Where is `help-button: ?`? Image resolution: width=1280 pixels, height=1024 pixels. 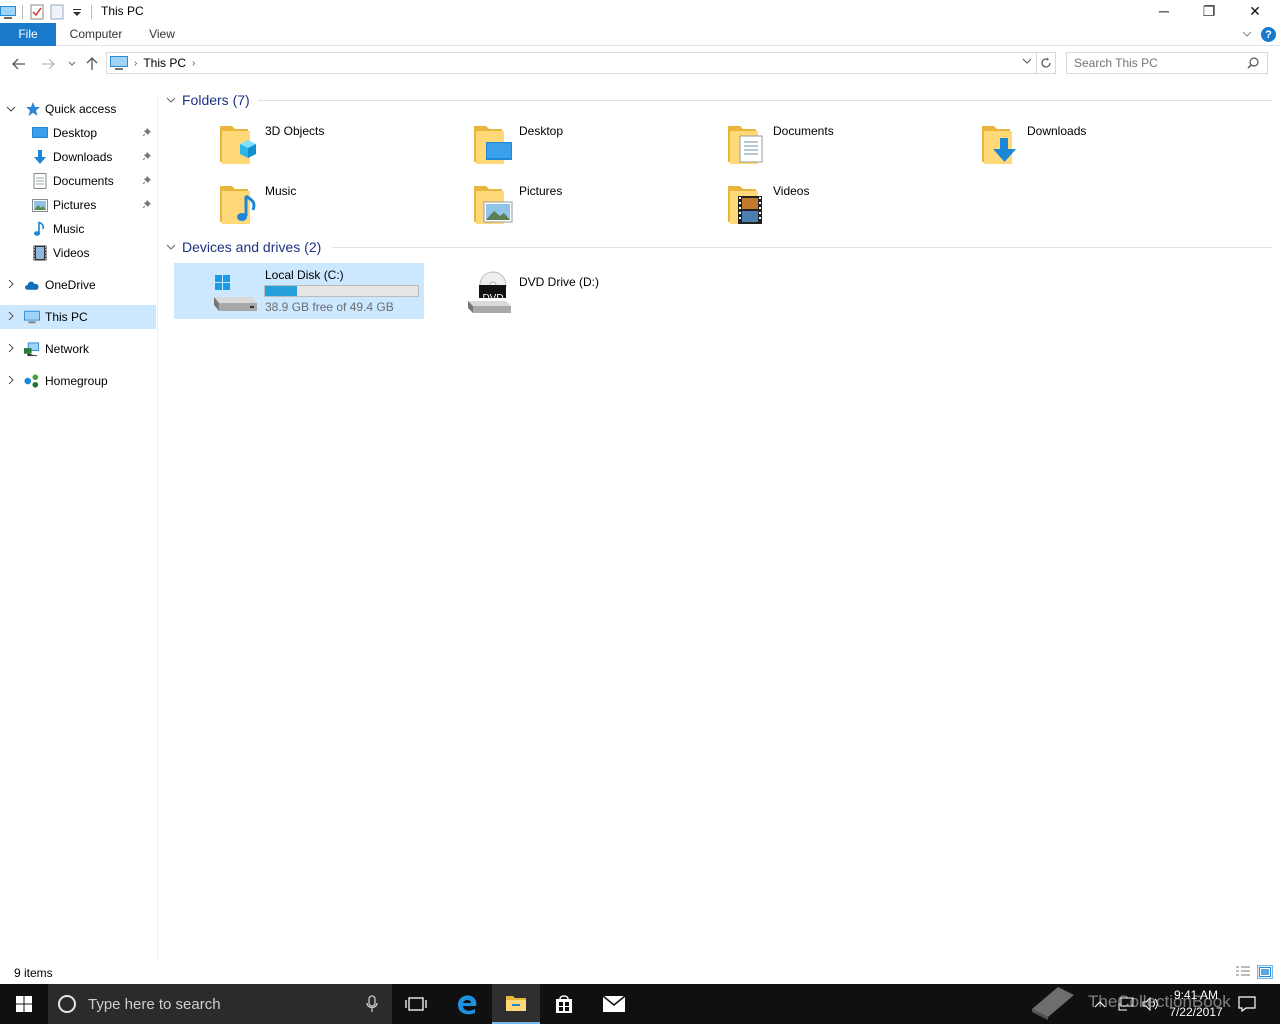
help-button: ? is located at coordinates (1268, 34).